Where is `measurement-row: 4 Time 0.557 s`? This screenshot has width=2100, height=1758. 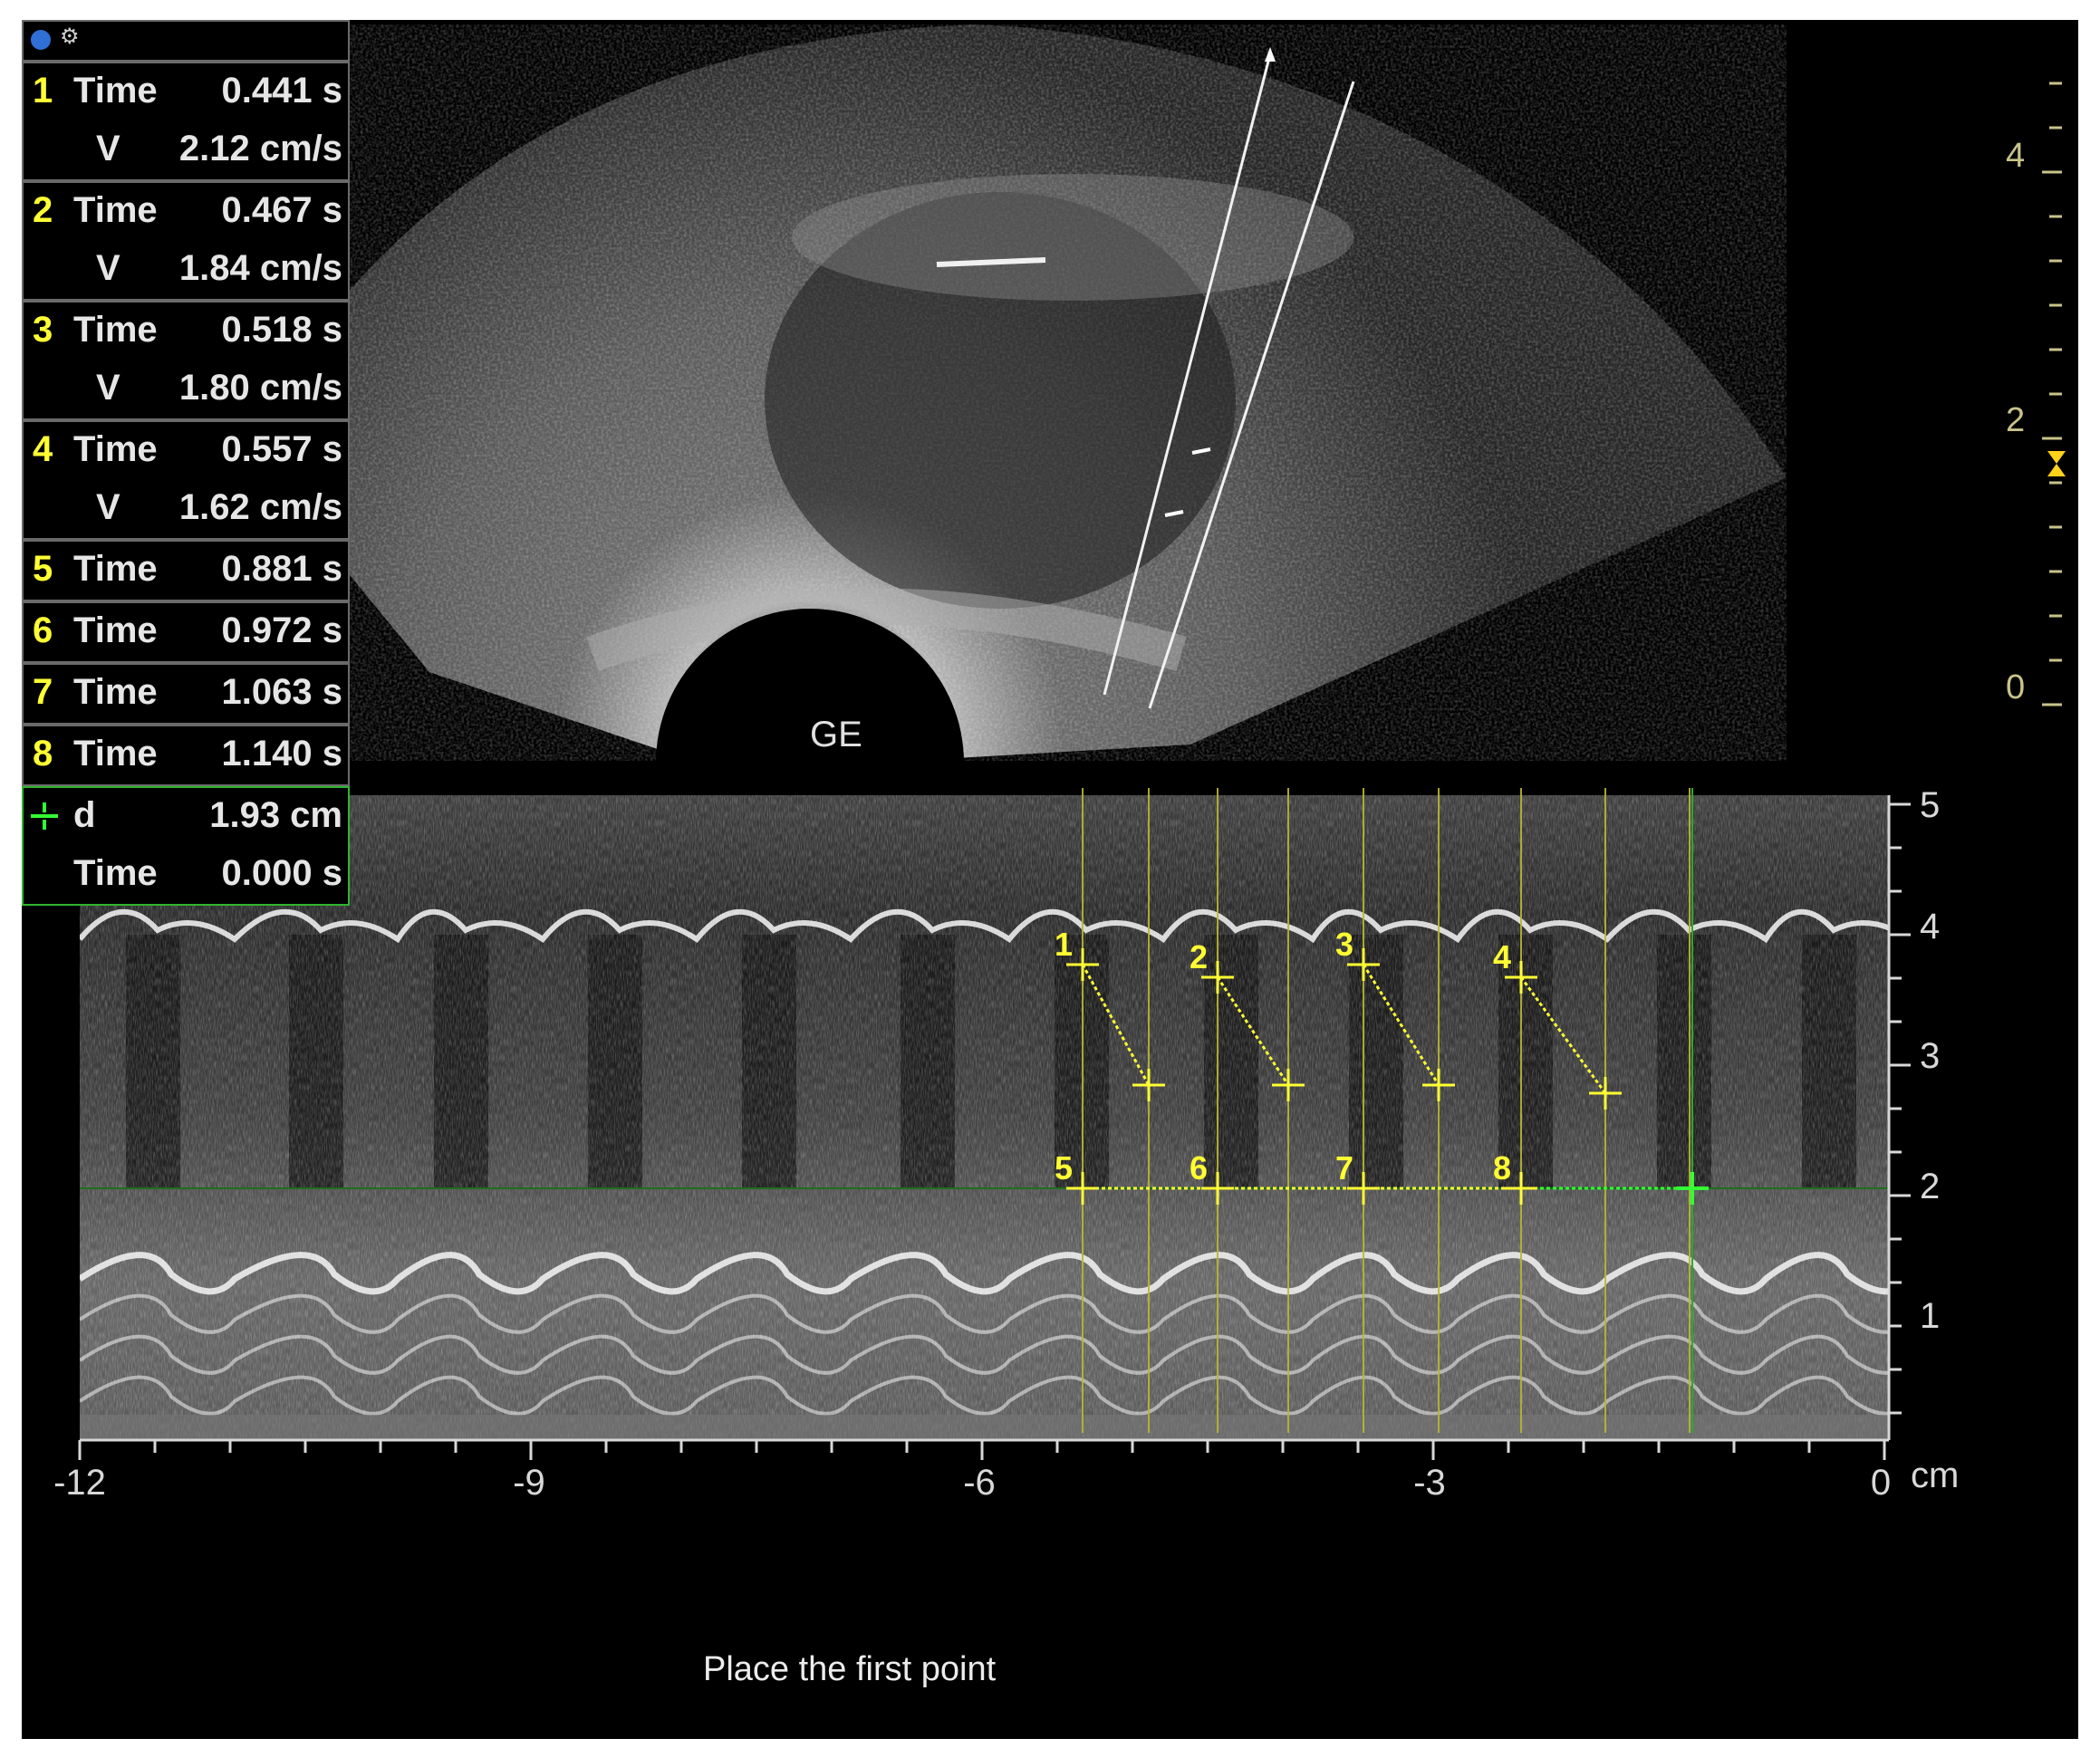 measurement-row: 4 Time 0.557 s is located at coordinates (186, 449).